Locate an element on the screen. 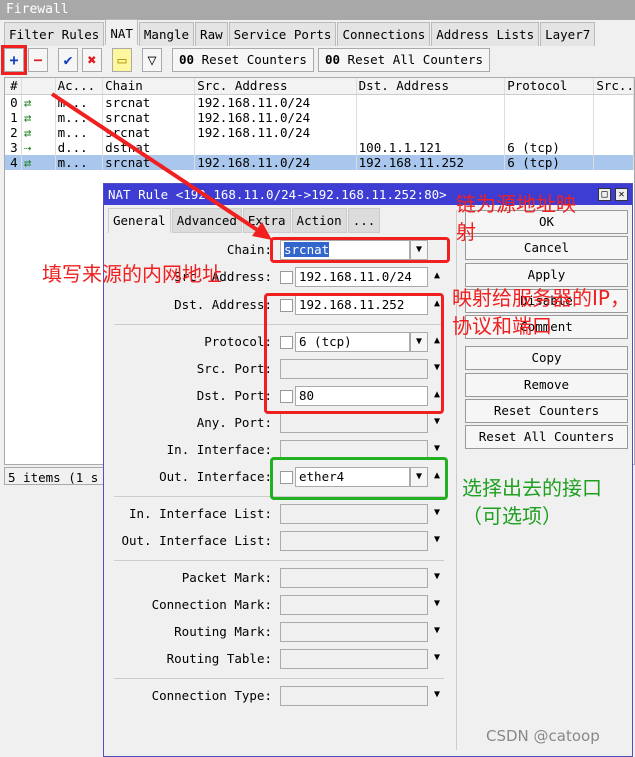  annotation-out: 选择出去的接口（可选项） is located at coordinates (532, 502).